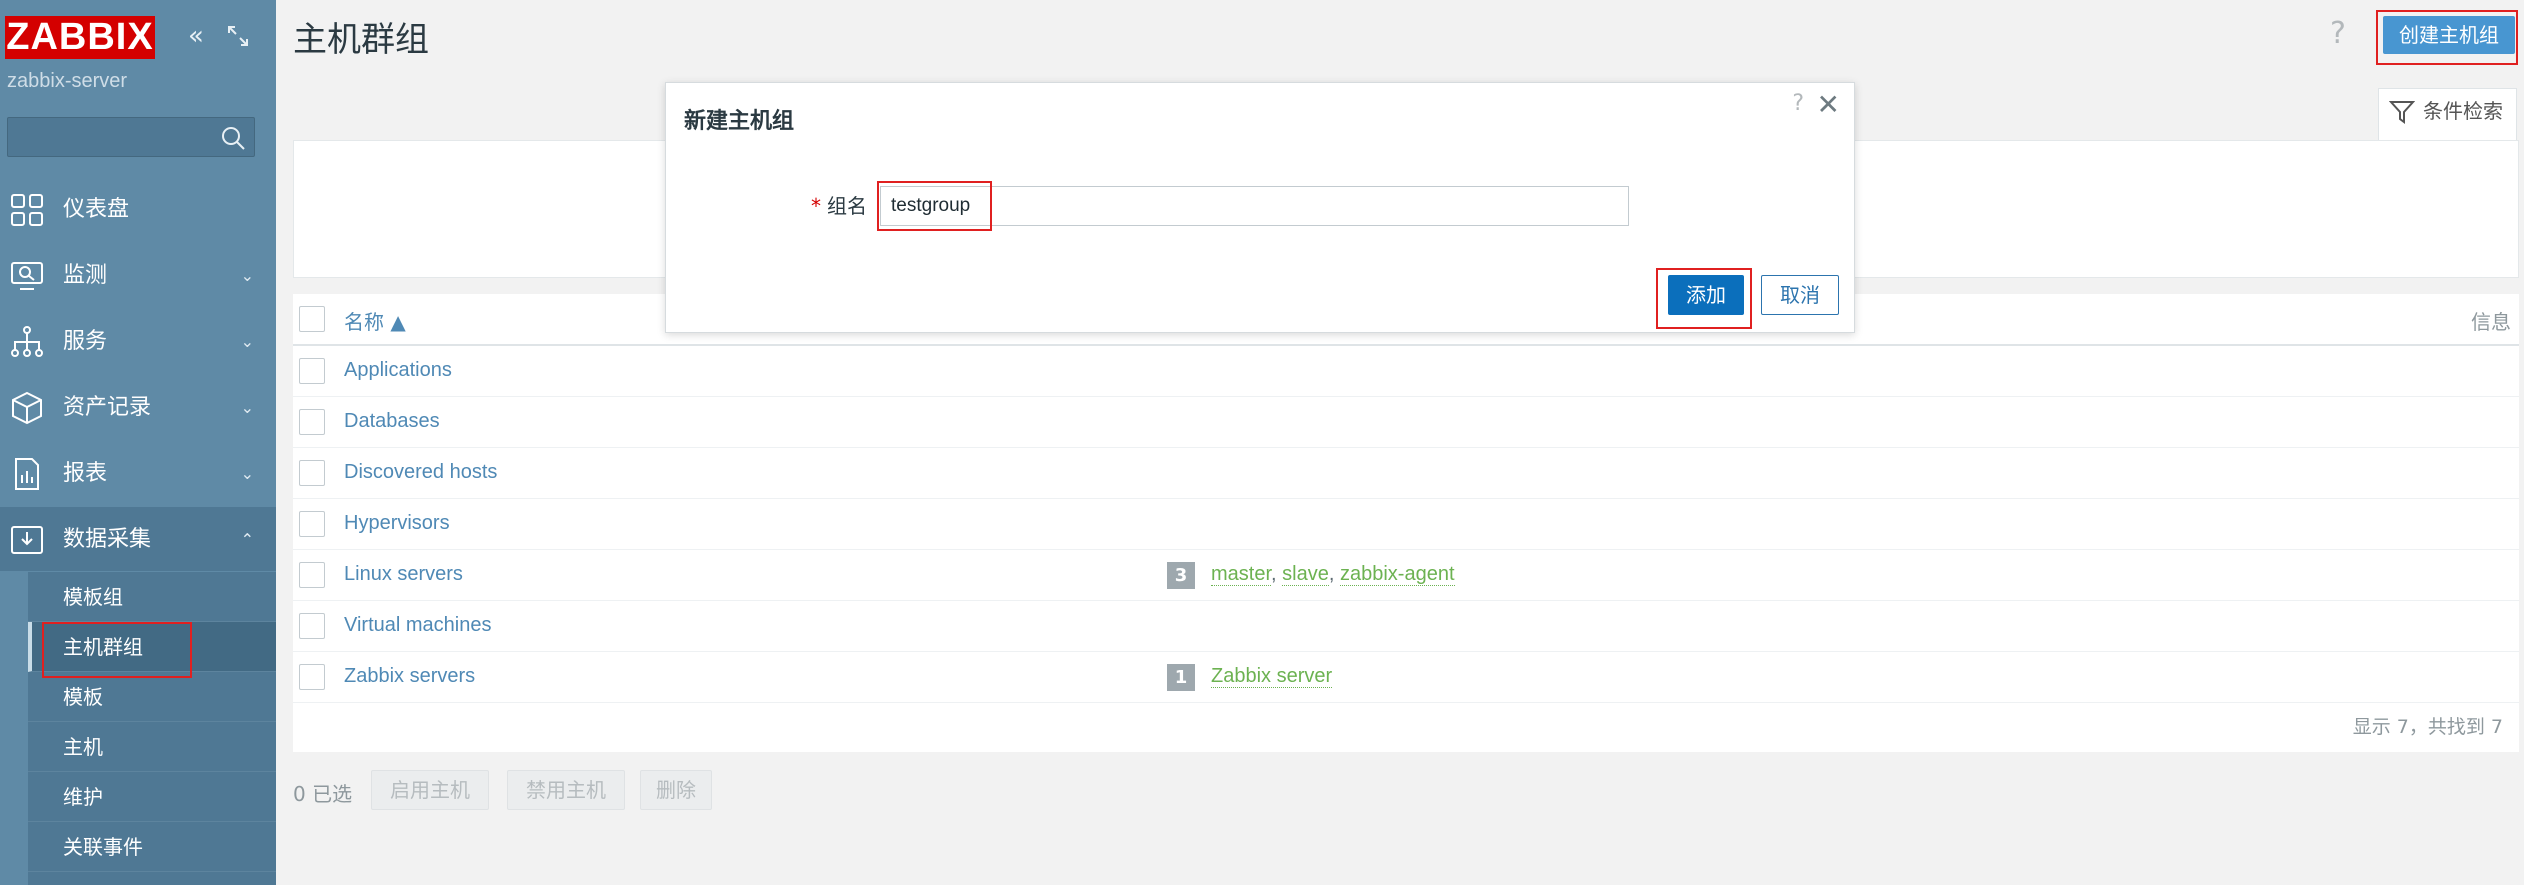  I want to click on data-collection-icon, so click(27, 540).